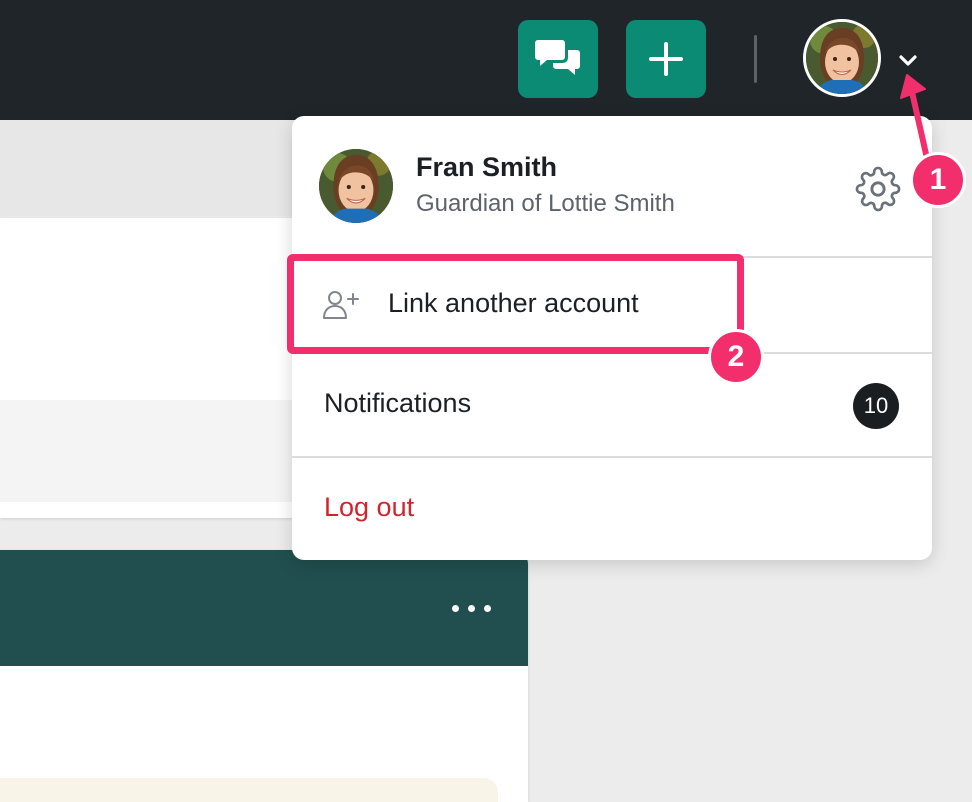  What do you see at coordinates (369, 507) in the screenshot?
I see `logout-label: Log out` at bounding box center [369, 507].